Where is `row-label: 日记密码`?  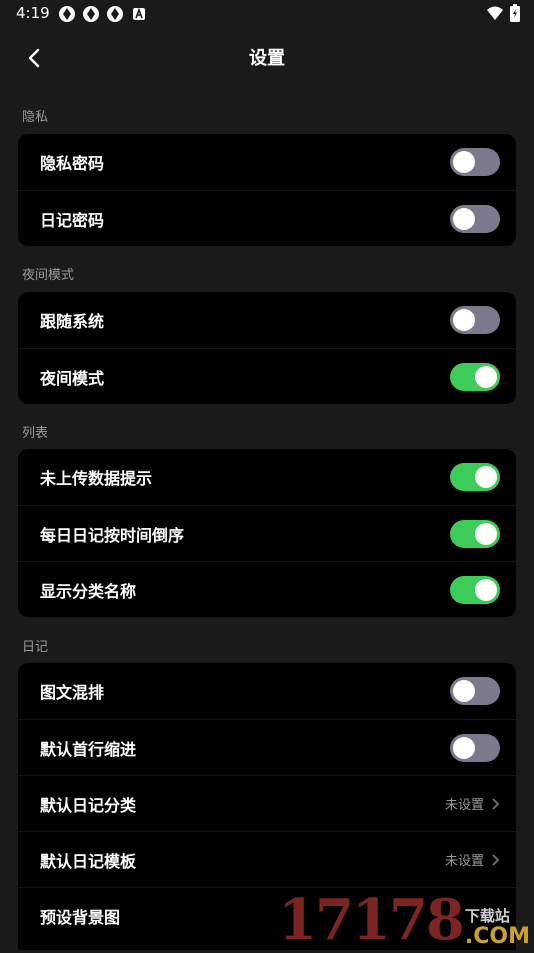 row-label: 日记密码 is located at coordinates (72, 220).